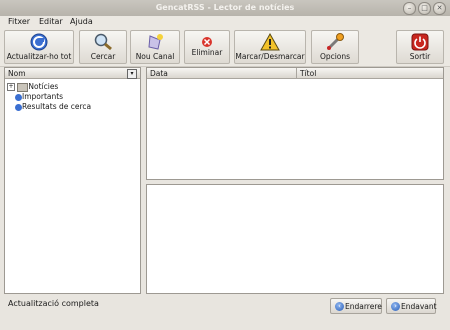 This screenshot has width=450, height=330. I want to click on forward-button: › Endavant, so click(411, 306).